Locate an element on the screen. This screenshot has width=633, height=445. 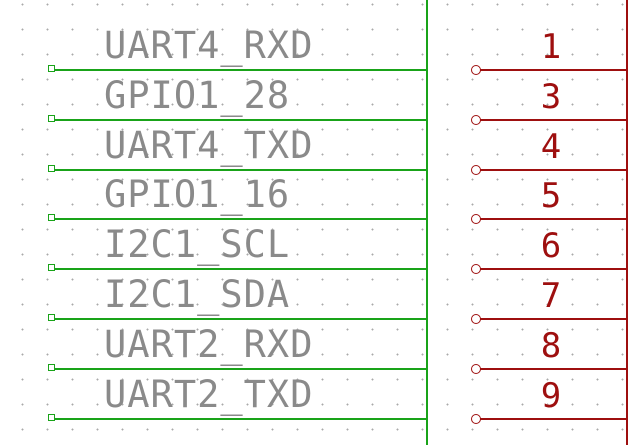
pin-number: 6 is located at coordinates (551, 246).